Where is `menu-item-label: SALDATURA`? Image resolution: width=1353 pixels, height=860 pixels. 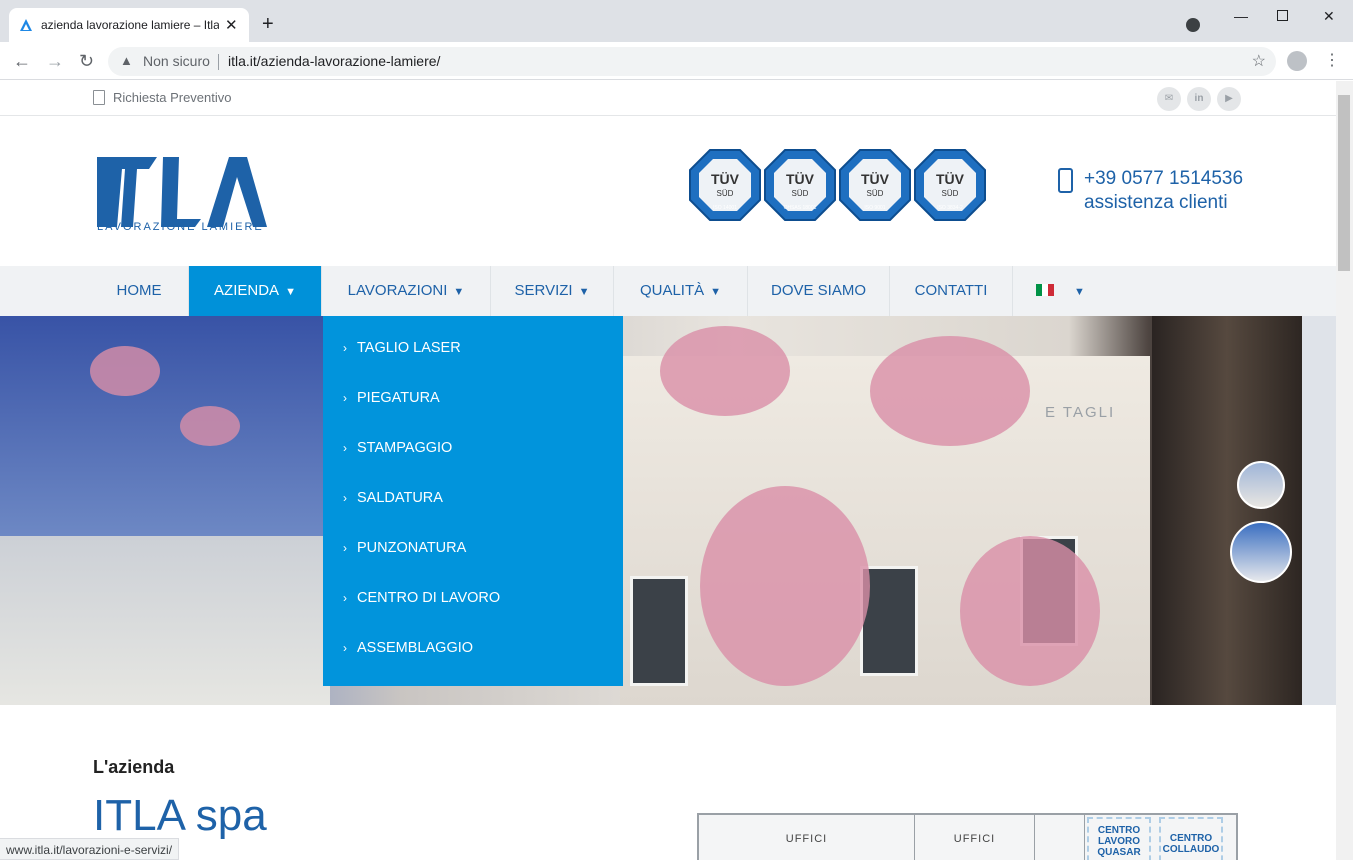 menu-item-label: SALDATURA is located at coordinates (400, 498).